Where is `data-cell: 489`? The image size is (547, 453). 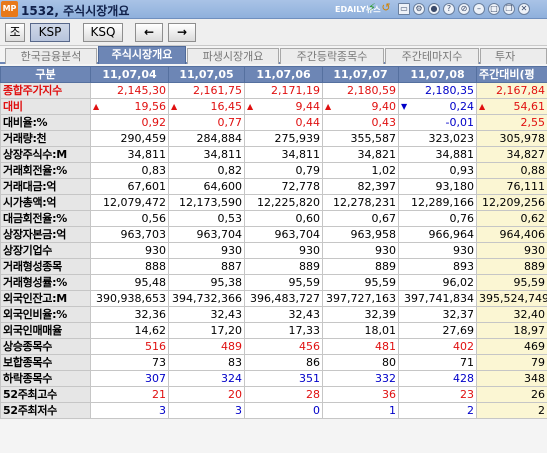 data-cell: 489 is located at coordinates (206, 346).